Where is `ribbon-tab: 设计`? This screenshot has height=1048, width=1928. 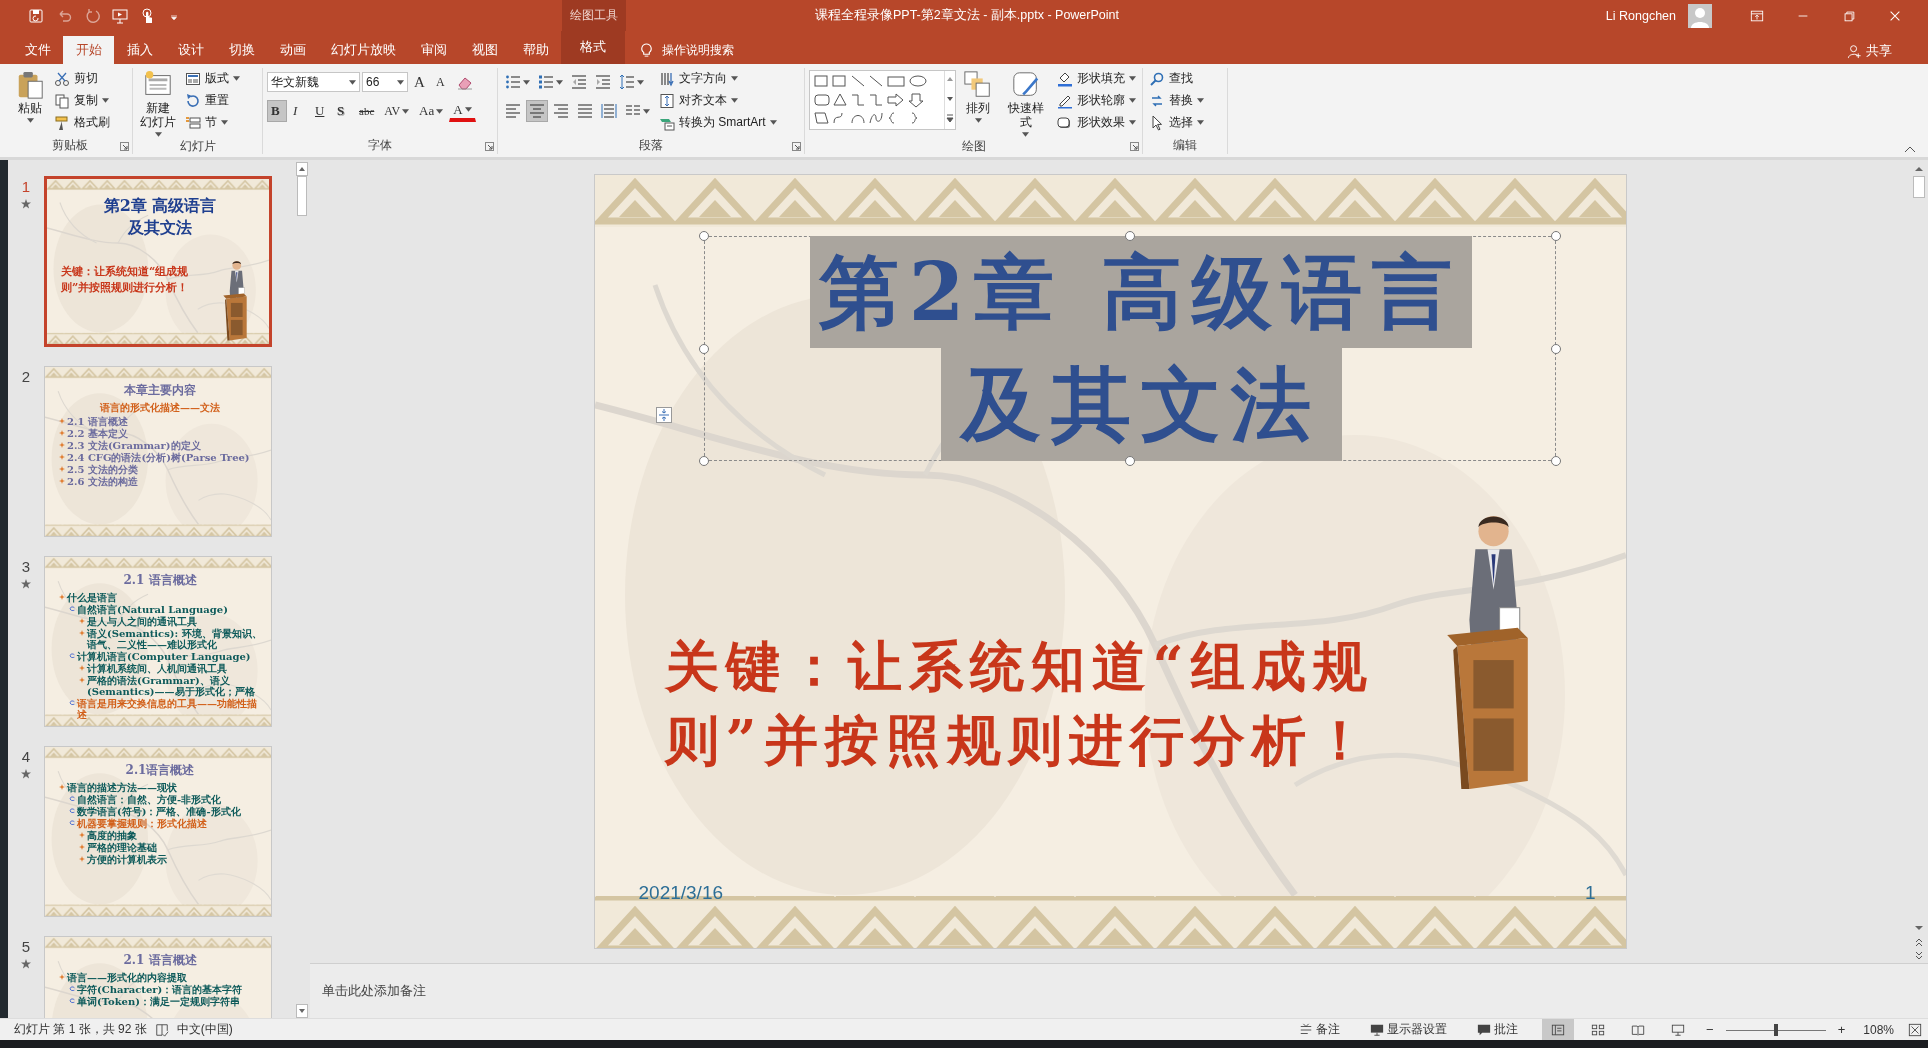
ribbon-tab: 设计 is located at coordinates (190, 50).